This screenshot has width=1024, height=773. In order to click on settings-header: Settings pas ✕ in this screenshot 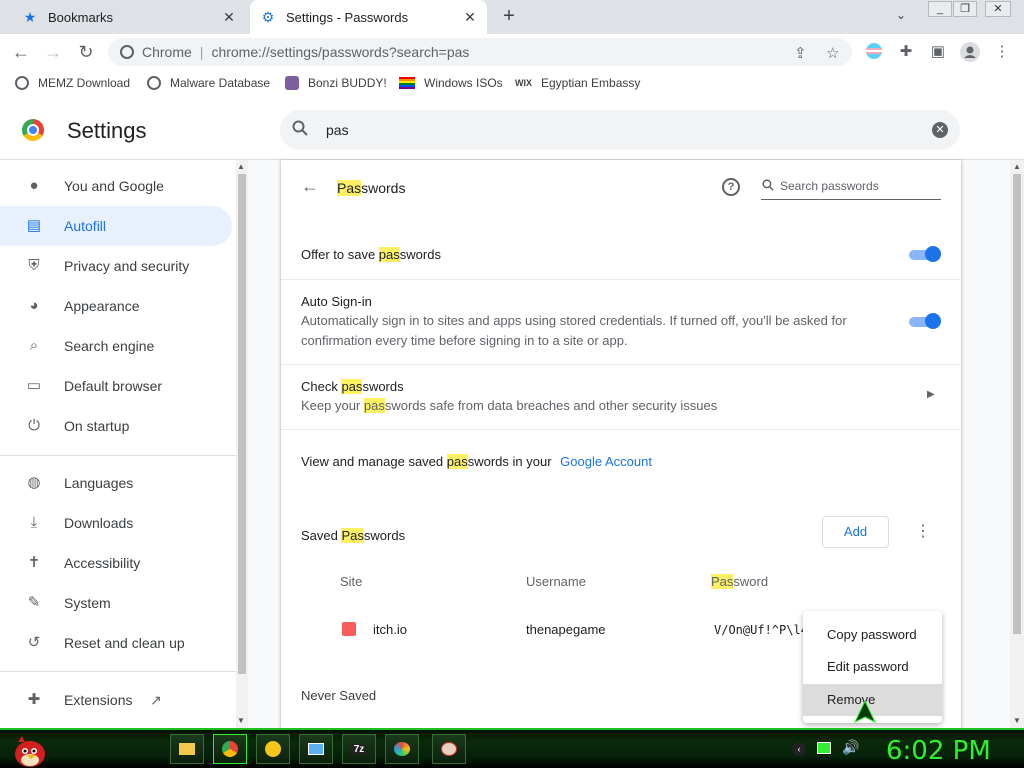, I will do `click(512, 129)`.